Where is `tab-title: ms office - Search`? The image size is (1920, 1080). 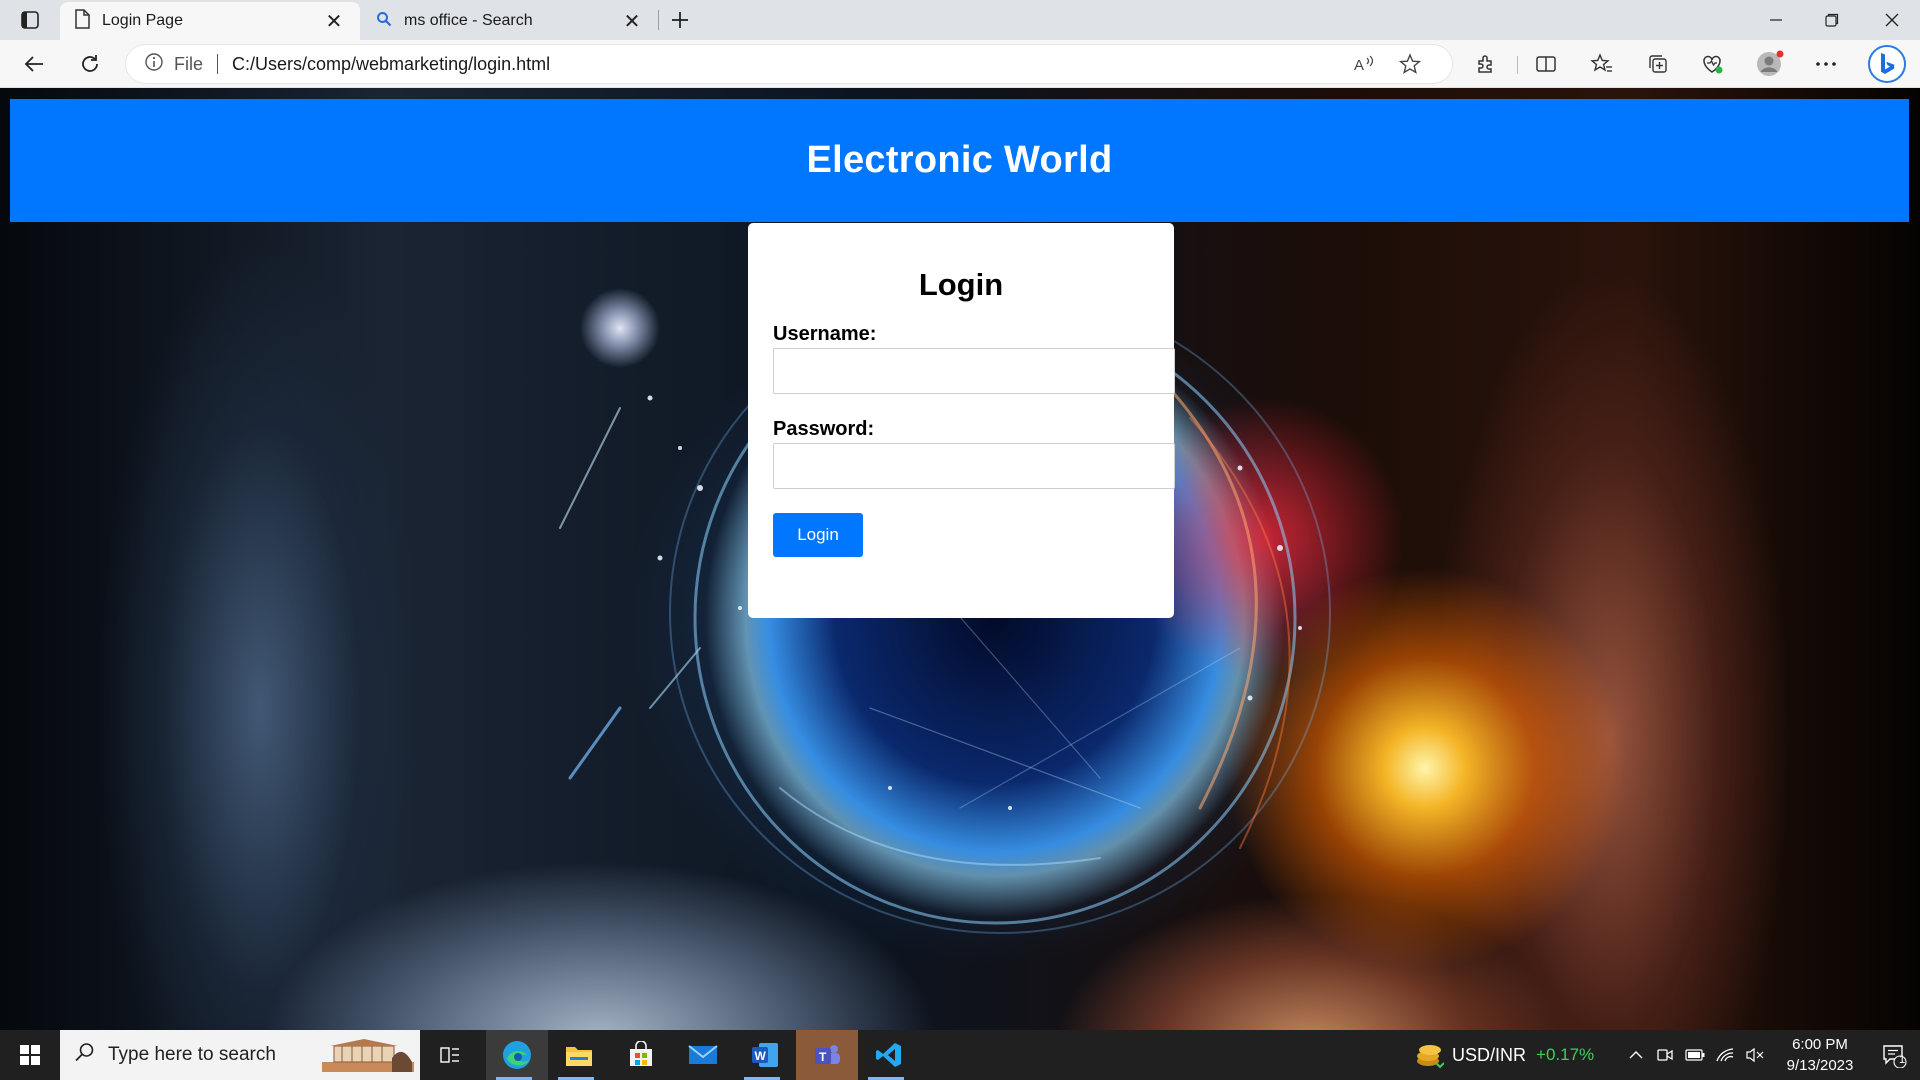 tab-title: ms office - Search is located at coordinates (468, 20).